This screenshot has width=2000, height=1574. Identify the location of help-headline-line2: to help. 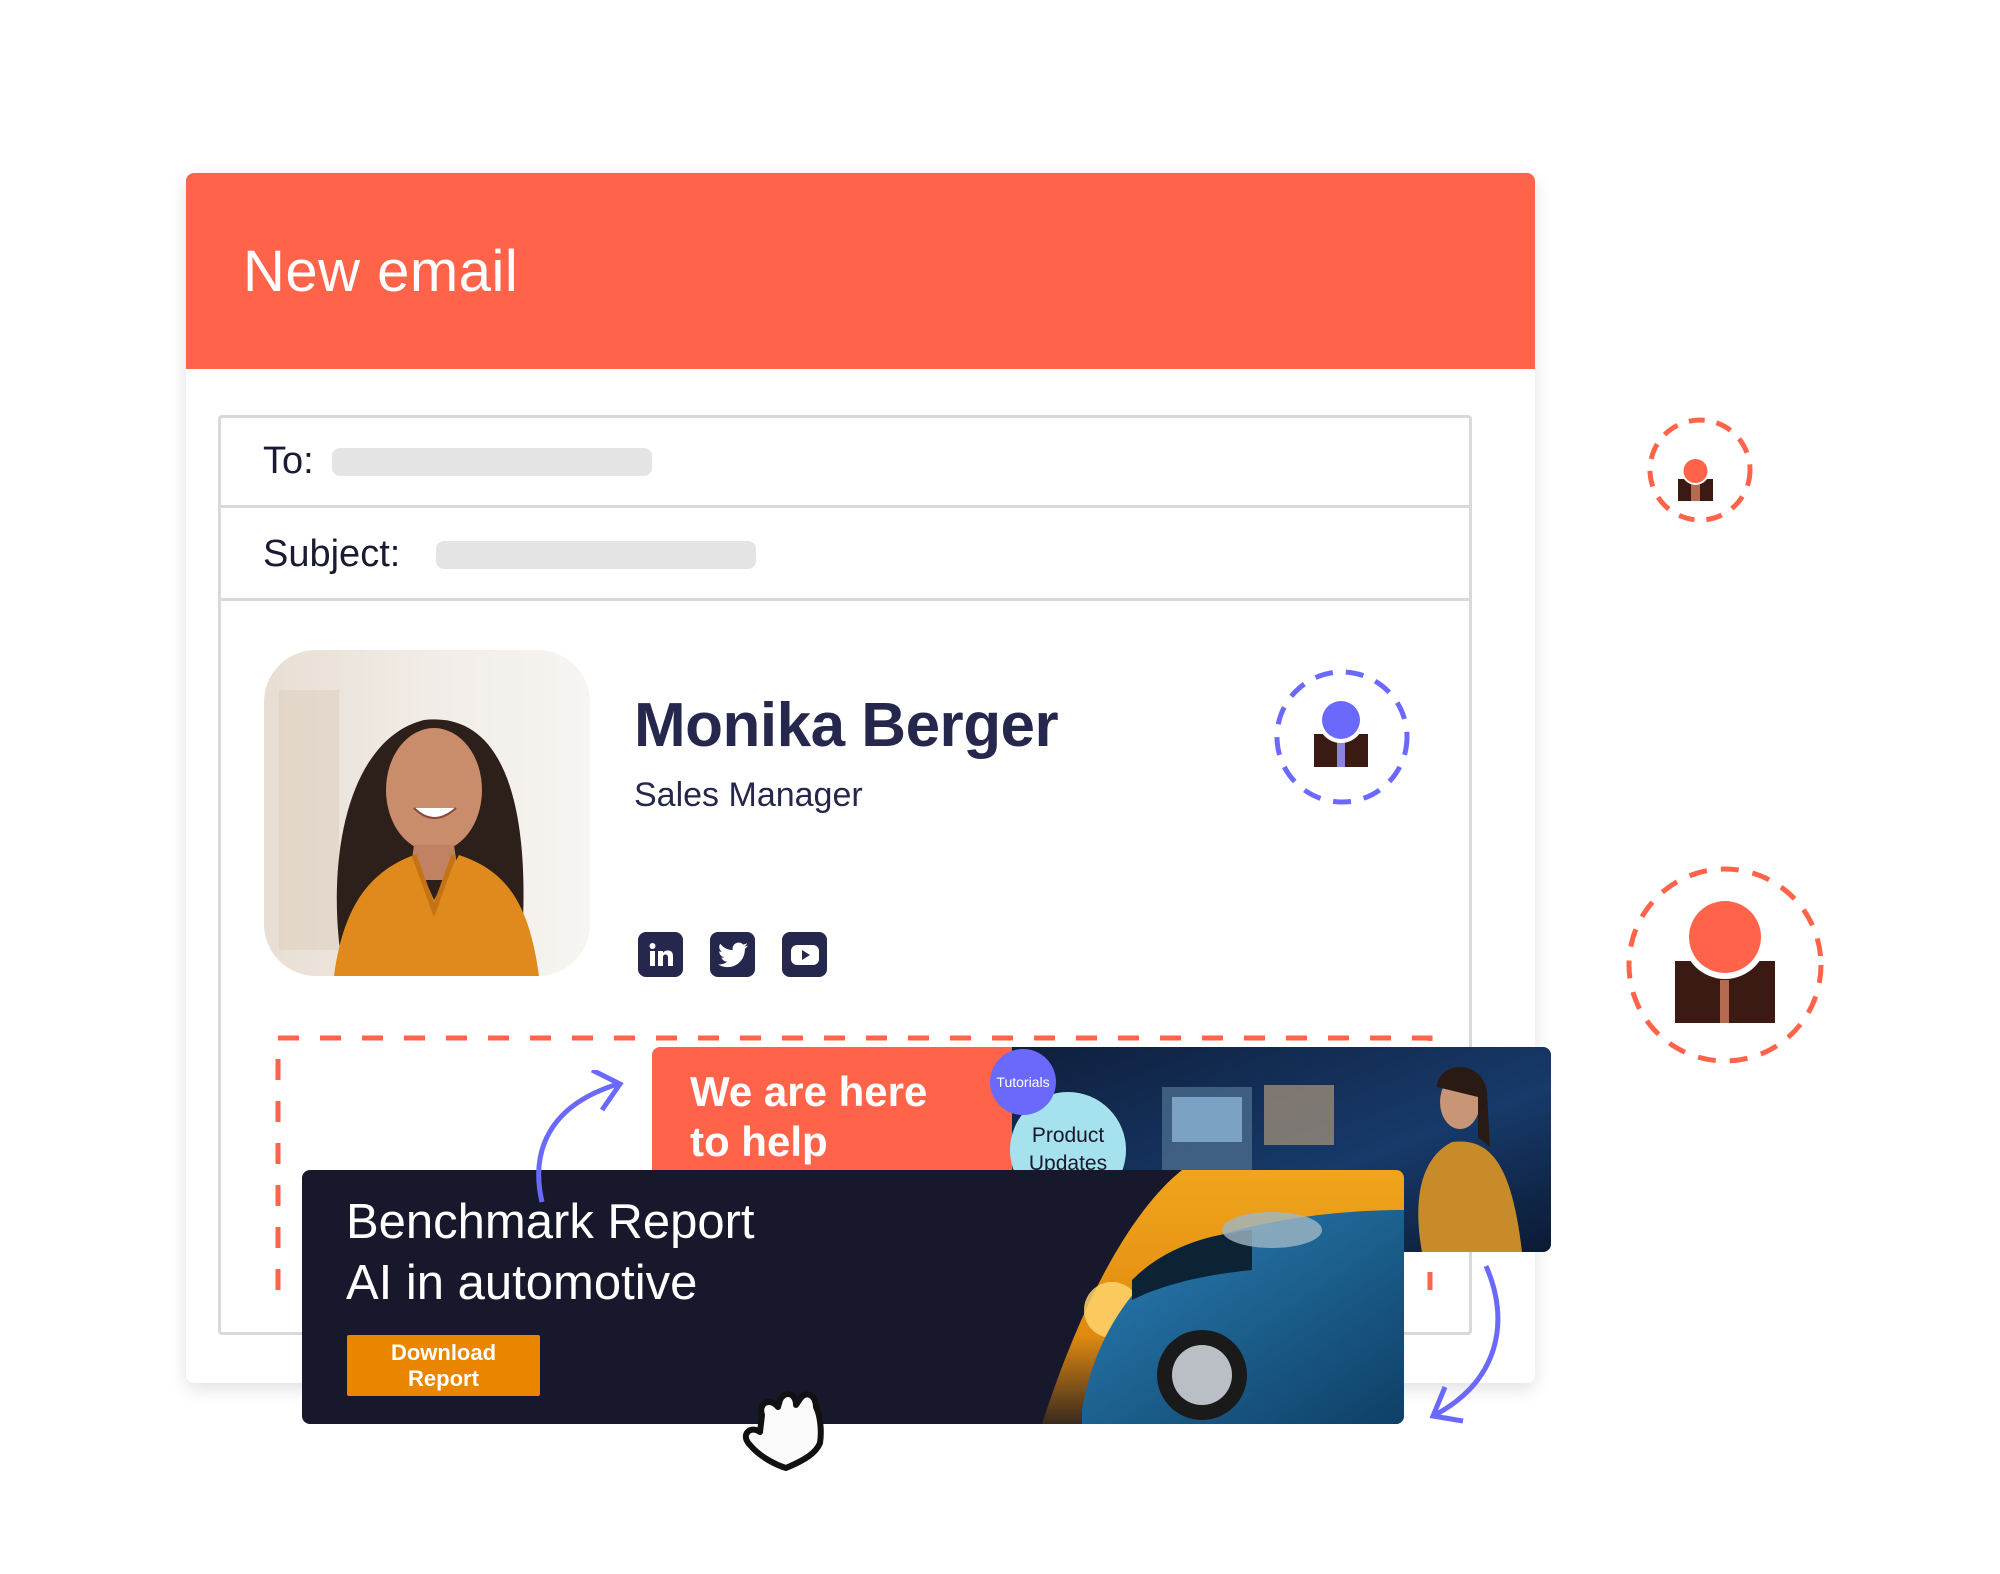
(759, 1141).